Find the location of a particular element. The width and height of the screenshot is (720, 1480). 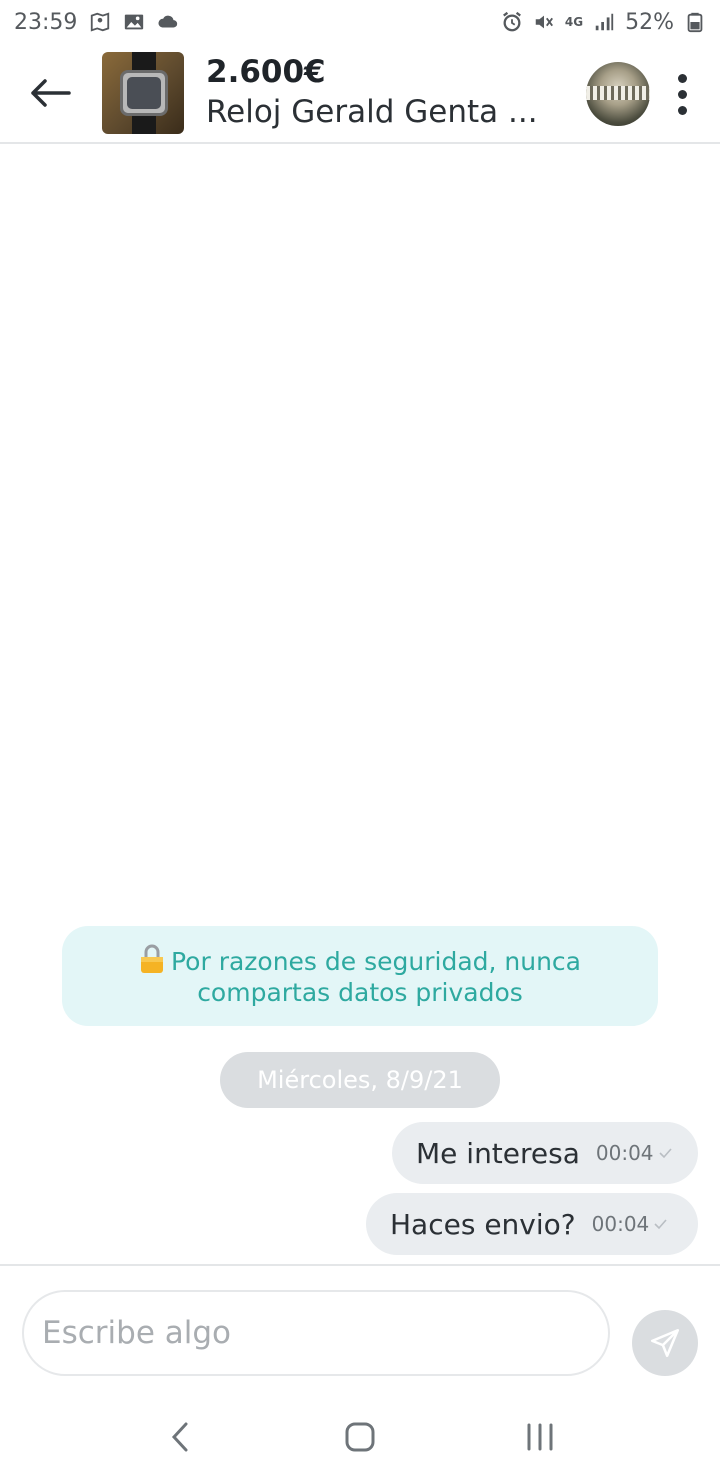

arrow-left-icon is located at coordinates (51, 93).